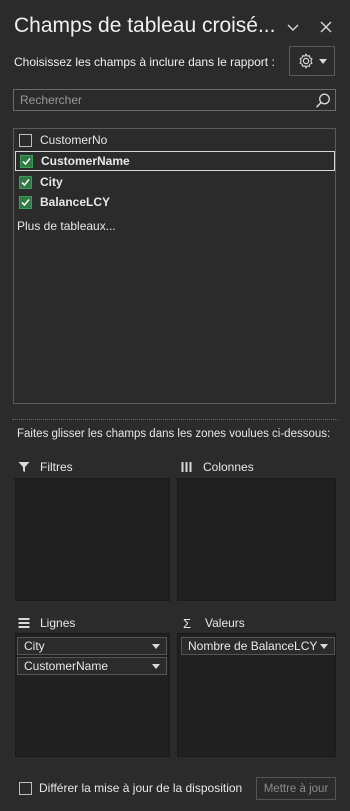 Image resolution: width=350 pixels, height=811 pixels. I want to click on splitter, so click(175, 419).